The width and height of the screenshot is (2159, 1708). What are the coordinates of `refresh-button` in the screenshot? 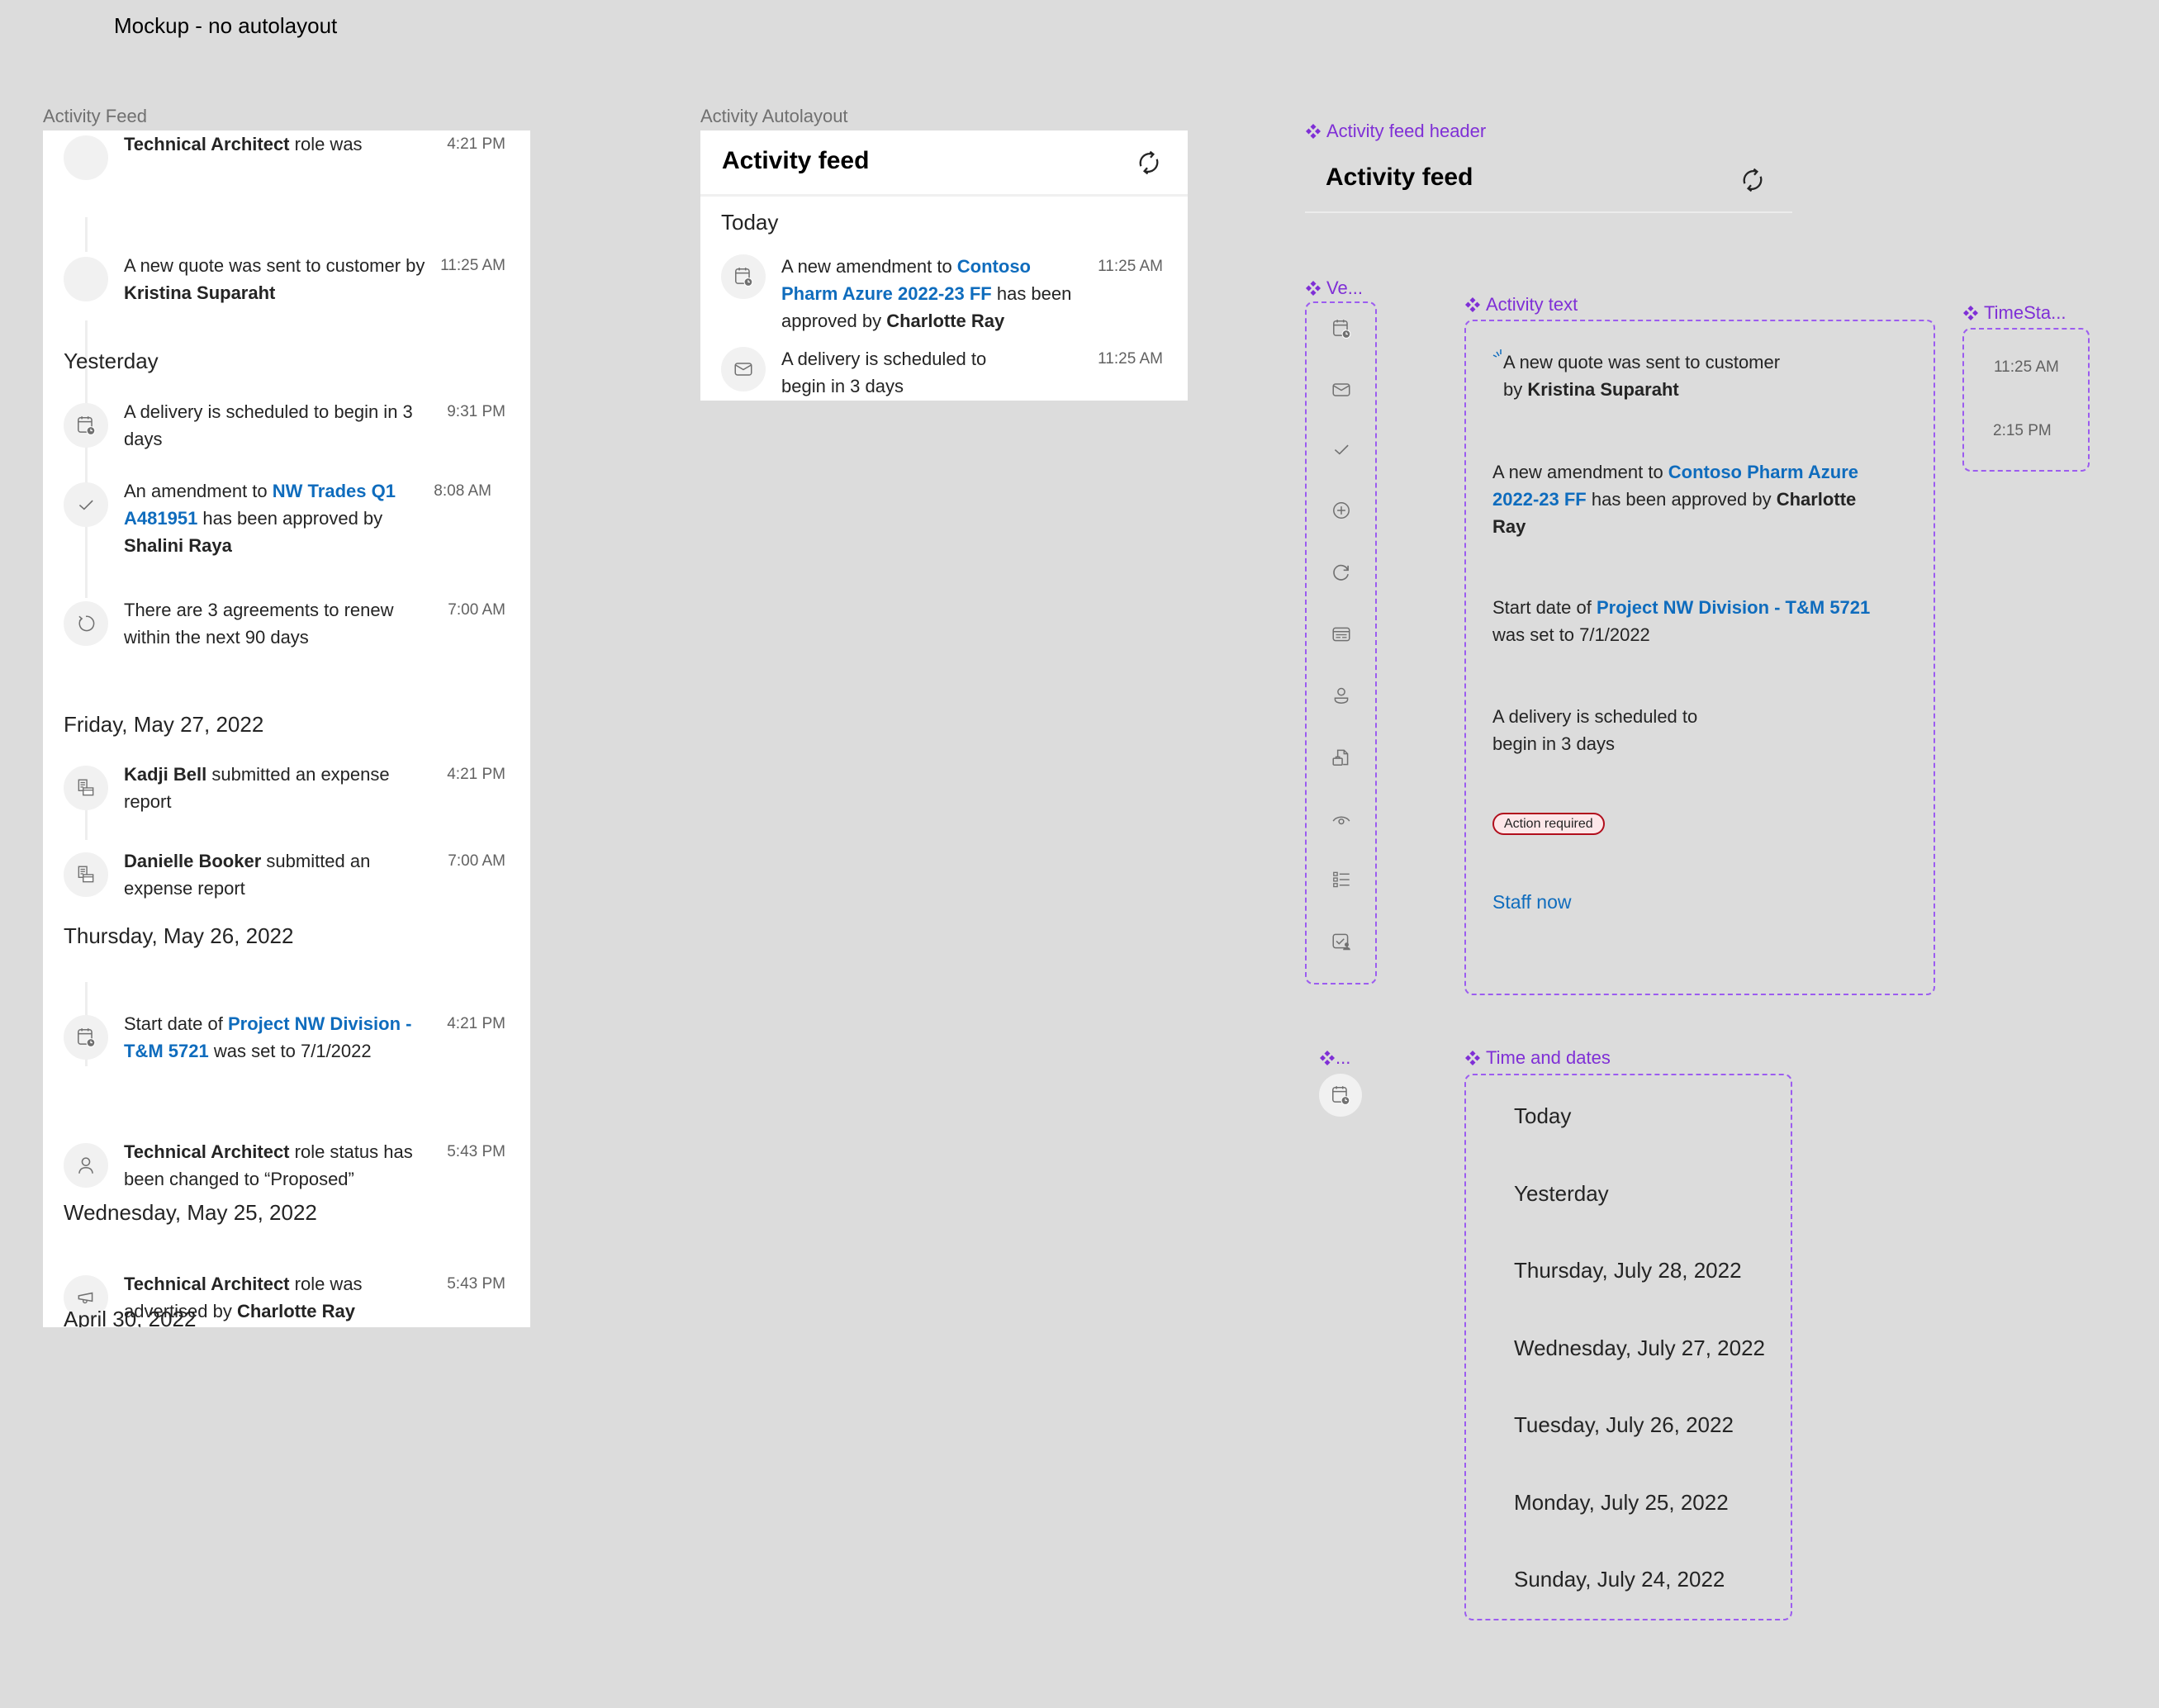 It's located at (1148, 162).